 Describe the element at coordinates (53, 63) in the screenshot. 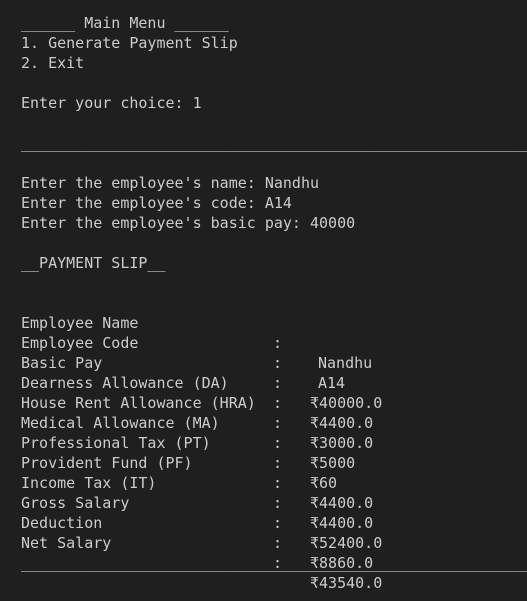

I see `menu-option-exit: 2. Exit` at that location.